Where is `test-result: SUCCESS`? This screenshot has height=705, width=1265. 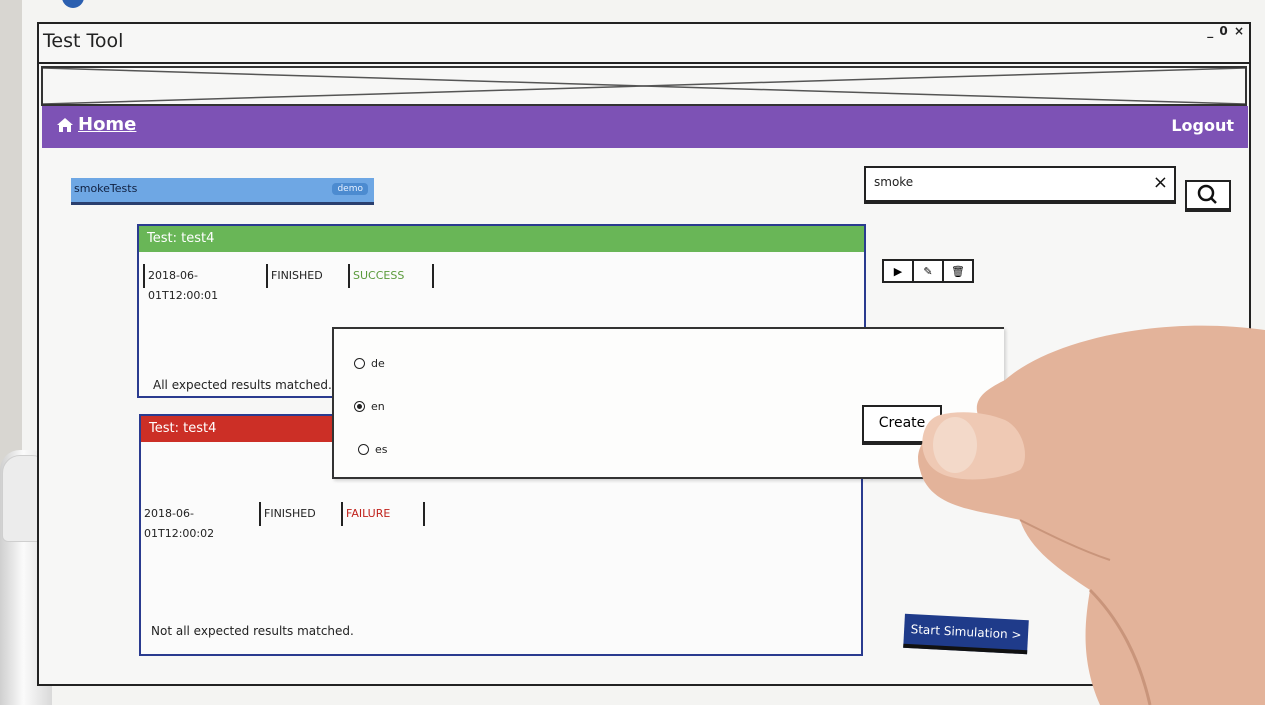 test-result: SUCCESS is located at coordinates (391, 276).